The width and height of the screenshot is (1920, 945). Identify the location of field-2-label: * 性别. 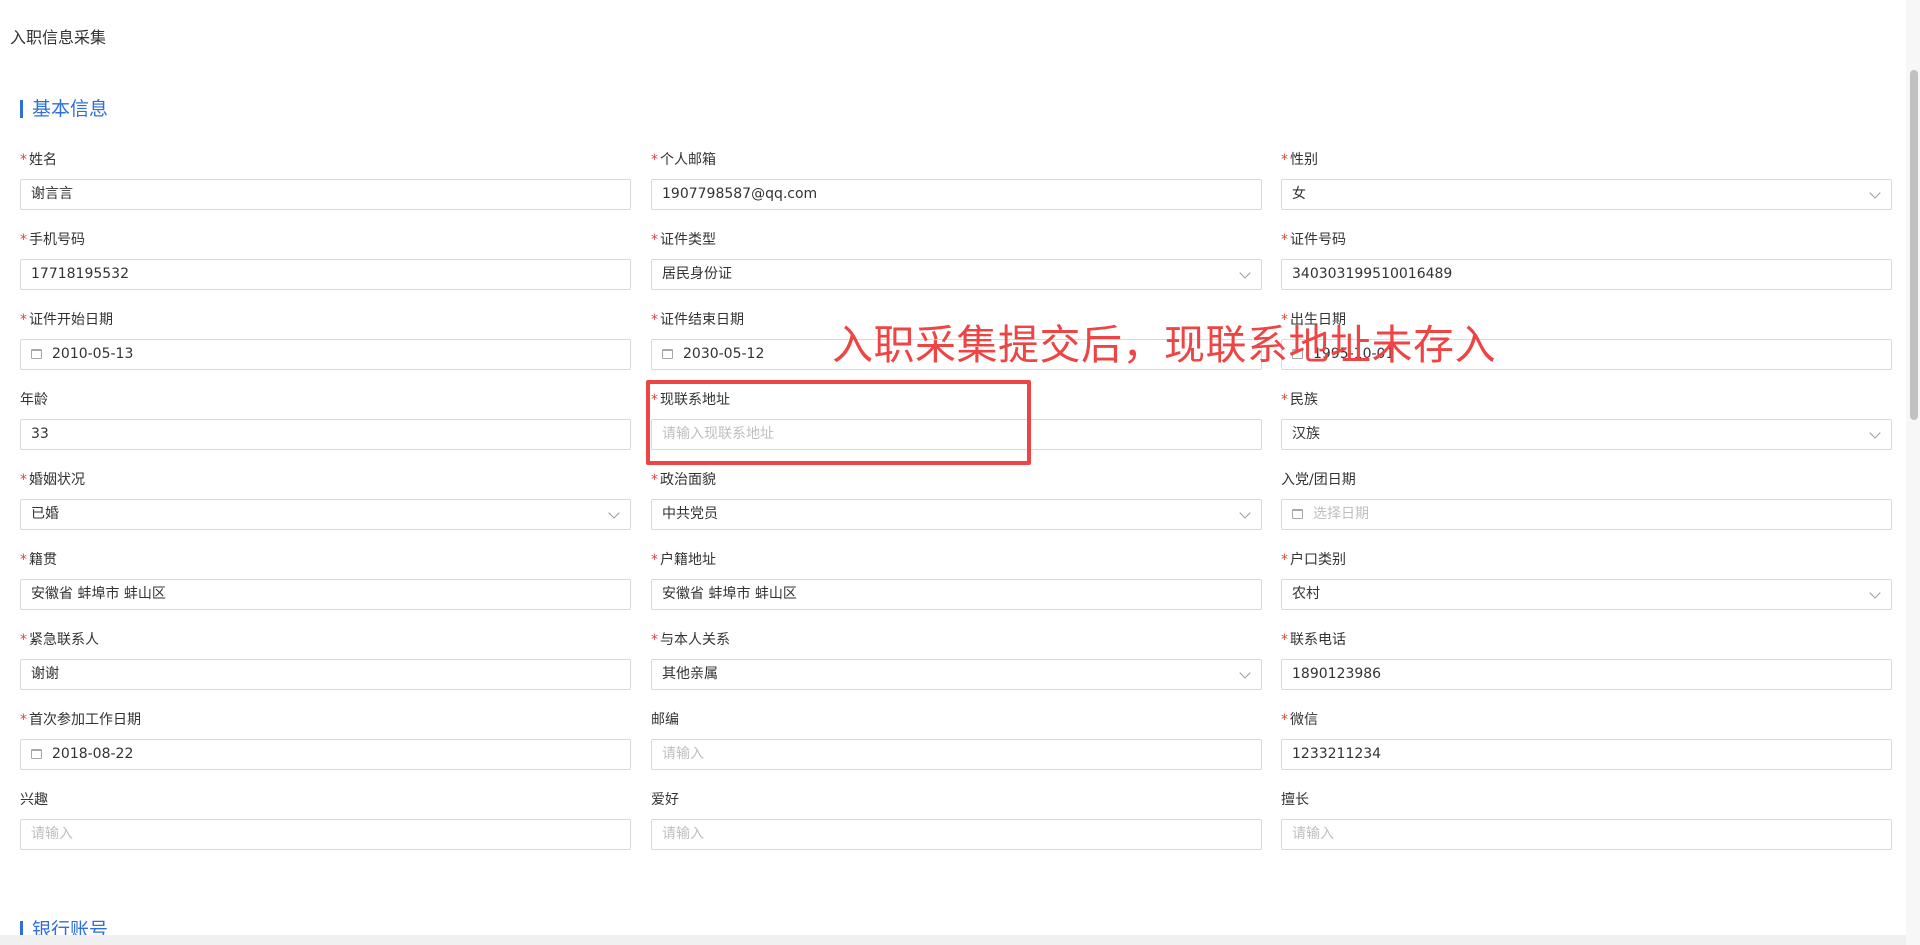
(1299, 160).